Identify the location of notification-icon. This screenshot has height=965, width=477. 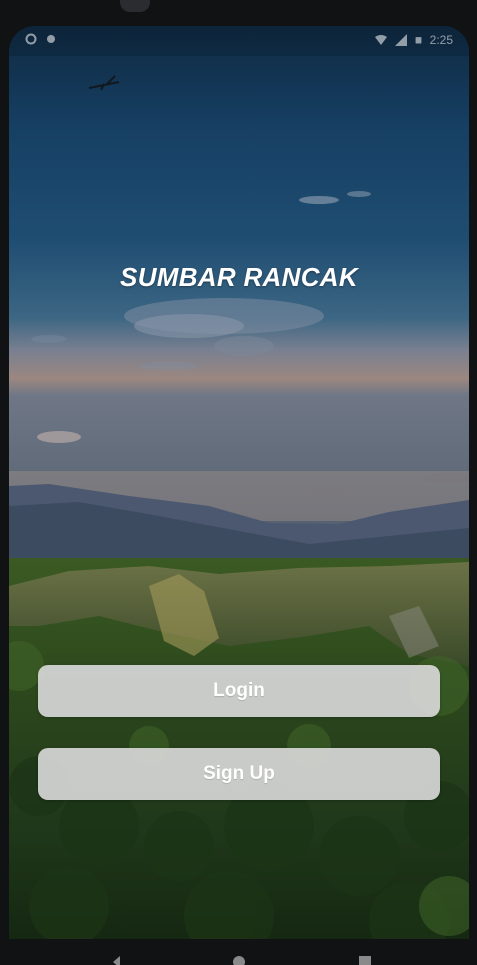
(51, 39).